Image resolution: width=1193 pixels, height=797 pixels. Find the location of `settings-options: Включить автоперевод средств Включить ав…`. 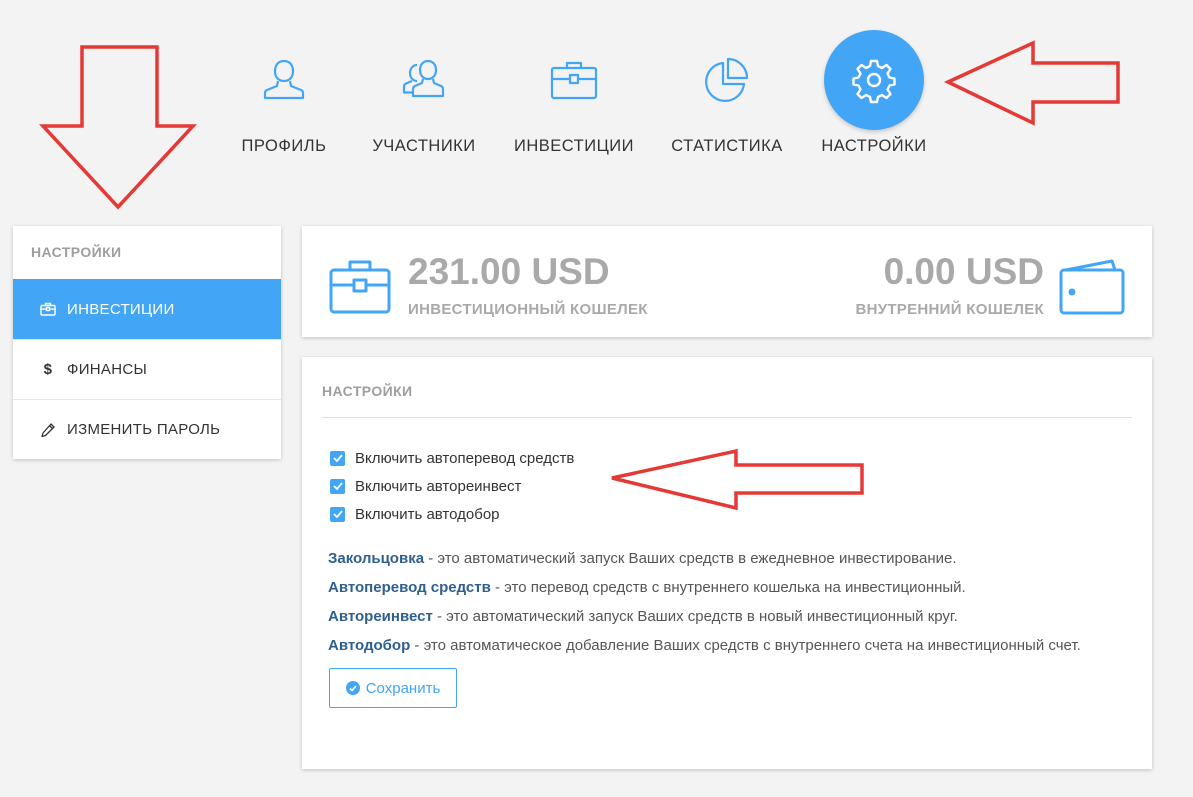

settings-options: Включить автоперевод средств Включить ав… is located at coordinates (731, 486).